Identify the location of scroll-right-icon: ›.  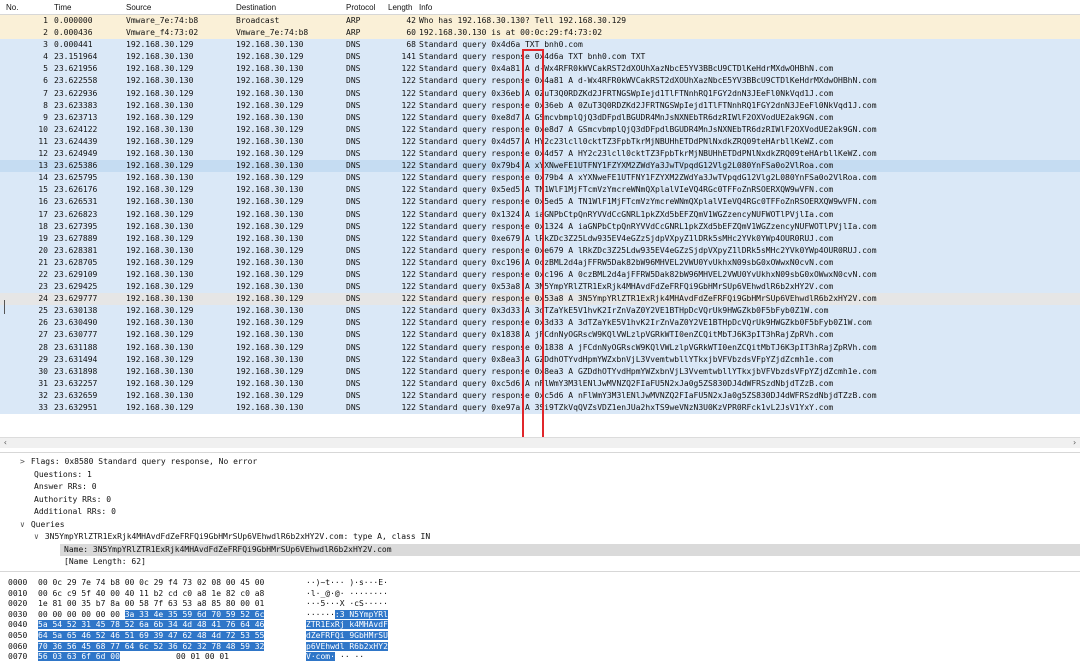
(1074, 442).